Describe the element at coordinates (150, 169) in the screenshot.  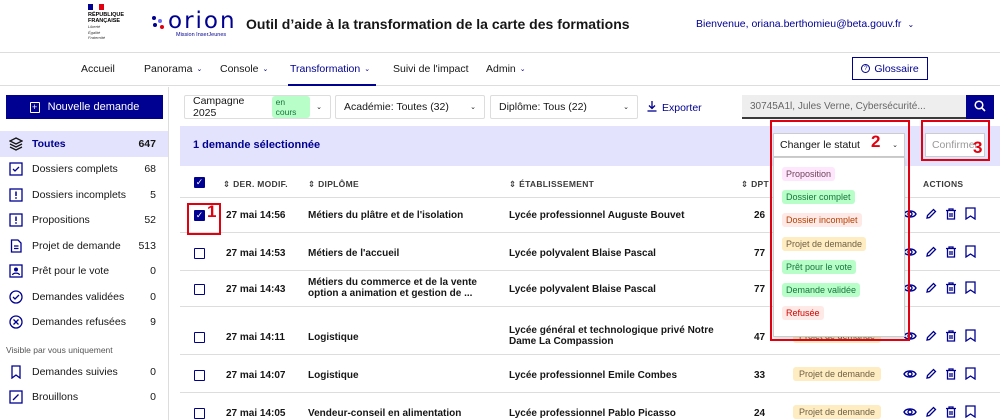
I see `sidebar-item-count: 68` at that location.